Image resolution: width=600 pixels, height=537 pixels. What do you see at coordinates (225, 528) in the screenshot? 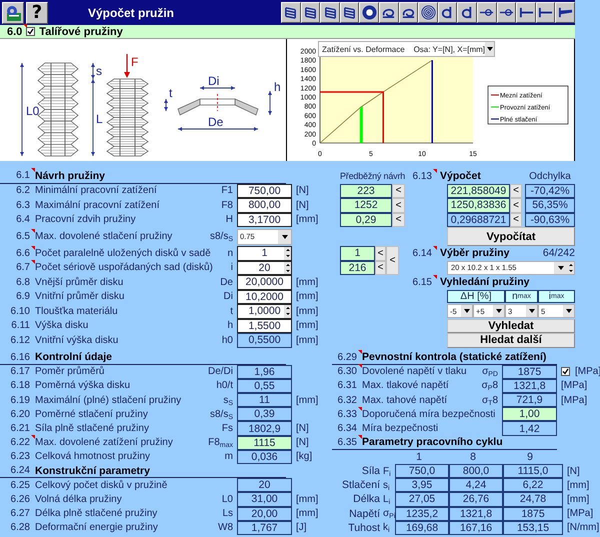
I see `symbol: W8` at bounding box center [225, 528].